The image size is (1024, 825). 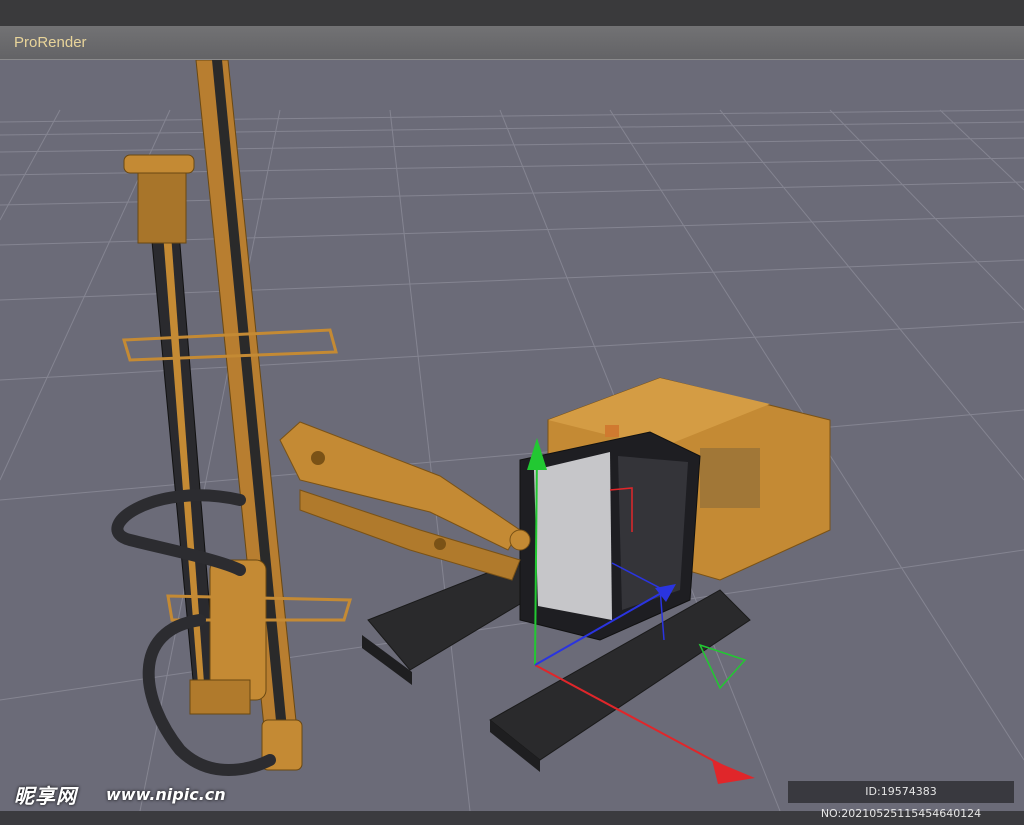 What do you see at coordinates (512, 13) in the screenshot?
I see `top-menu-bar` at bounding box center [512, 13].